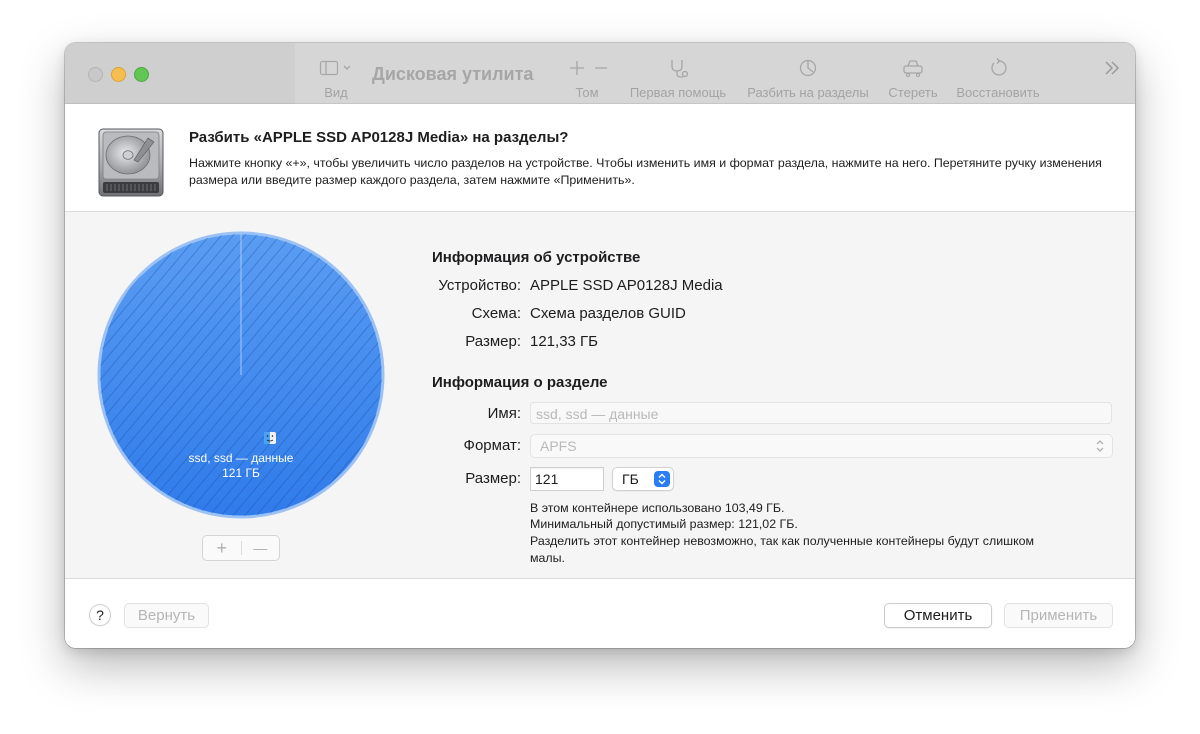 This screenshot has height=734, width=1200. Describe the element at coordinates (270, 438) in the screenshot. I see `finder-volume-icon` at that location.